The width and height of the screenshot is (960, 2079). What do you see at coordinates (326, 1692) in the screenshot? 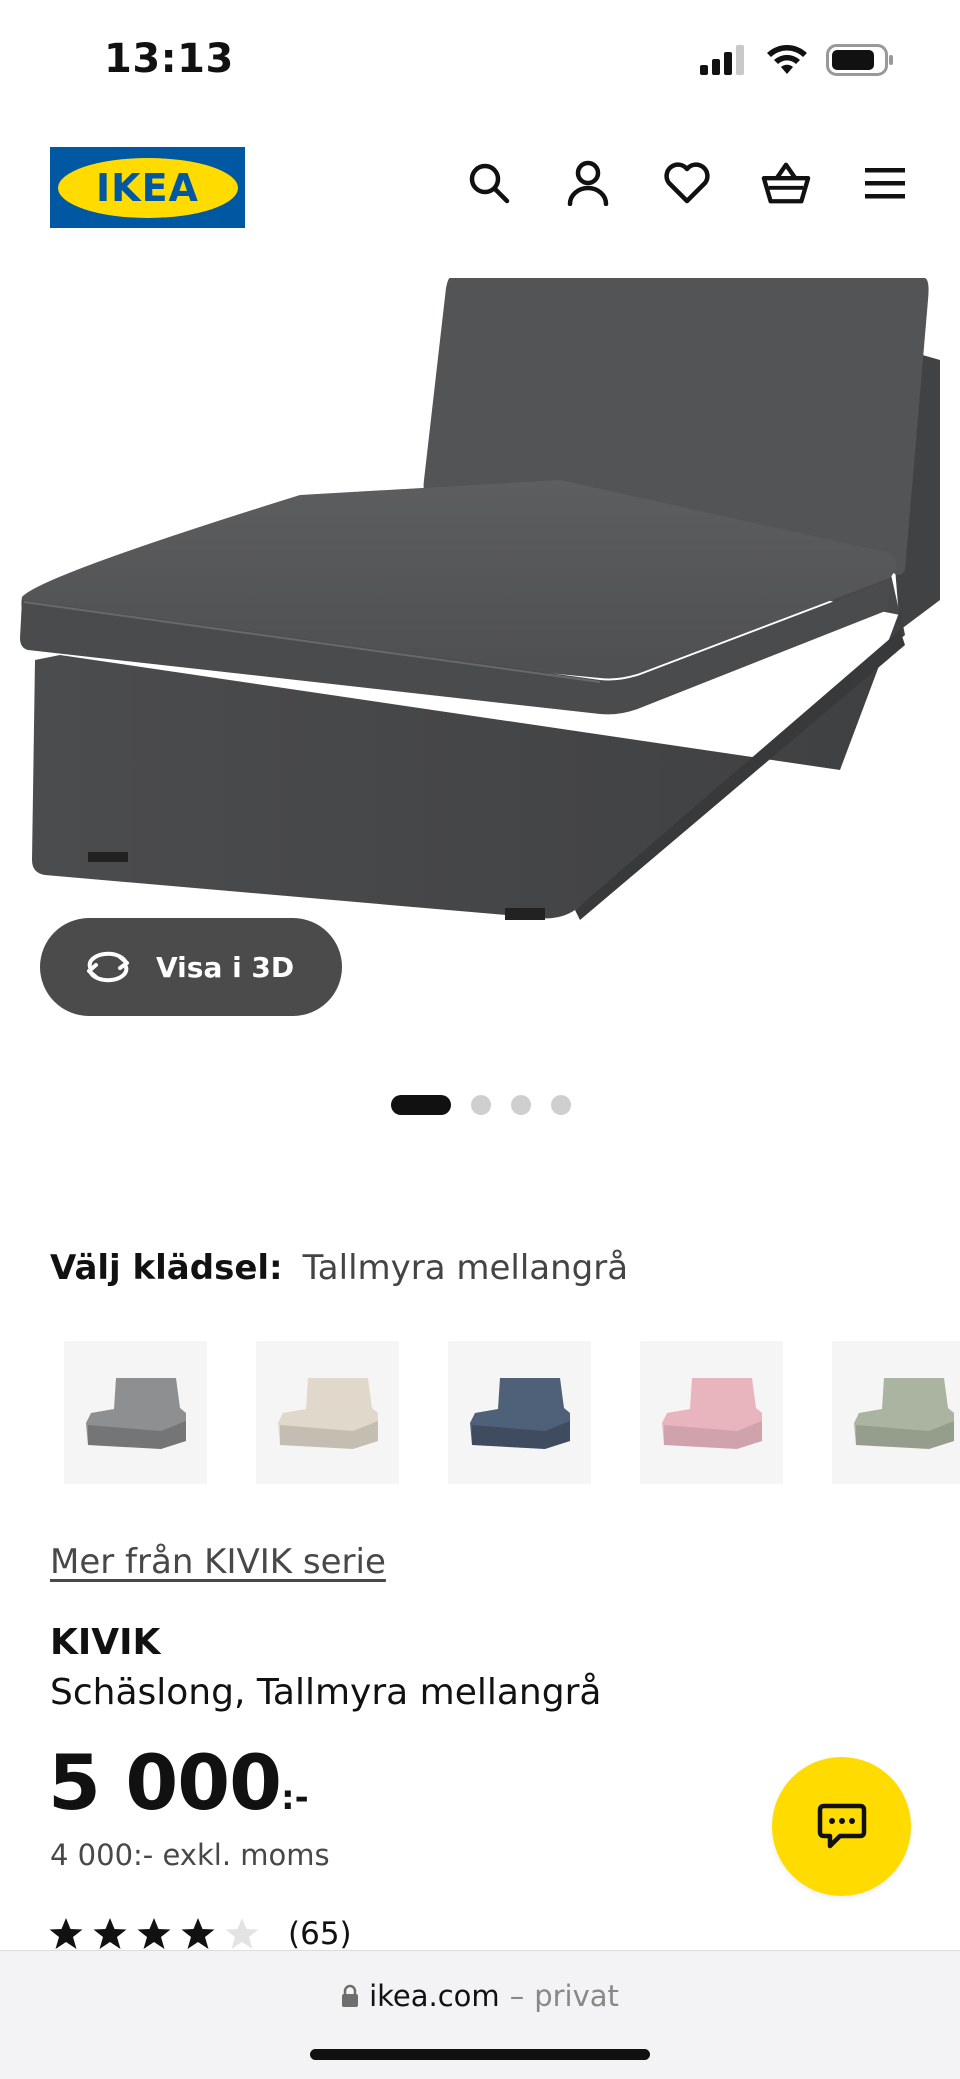
I see `product-description: Schäslong, Tallmyra mellangrå` at bounding box center [326, 1692].